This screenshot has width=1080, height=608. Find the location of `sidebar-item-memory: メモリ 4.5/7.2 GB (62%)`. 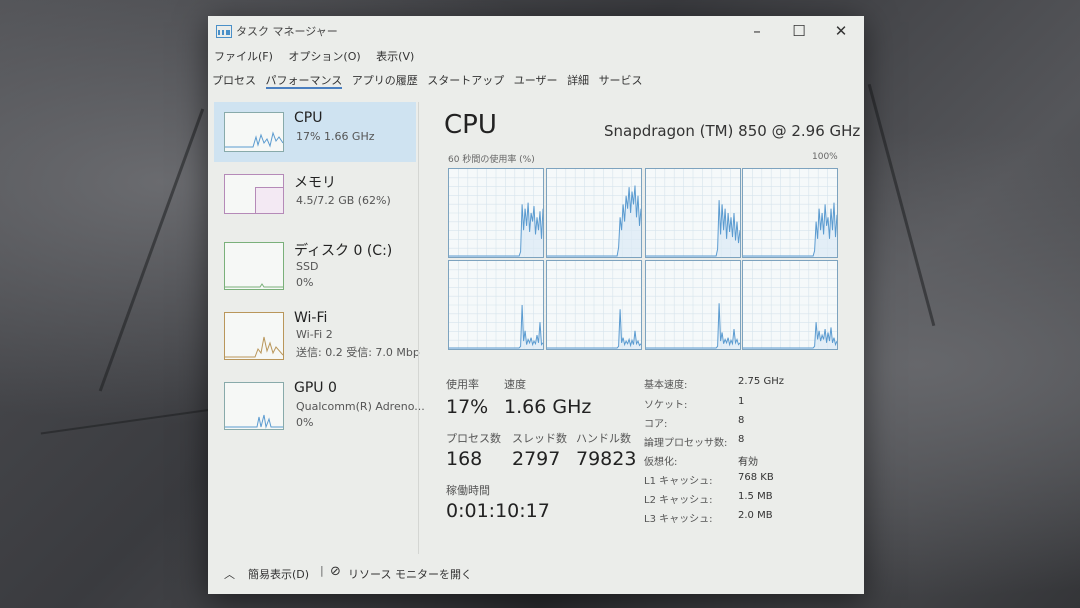

sidebar-item-memory: メモリ 4.5/7.2 GB (62%) is located at coordinates (315, 194).